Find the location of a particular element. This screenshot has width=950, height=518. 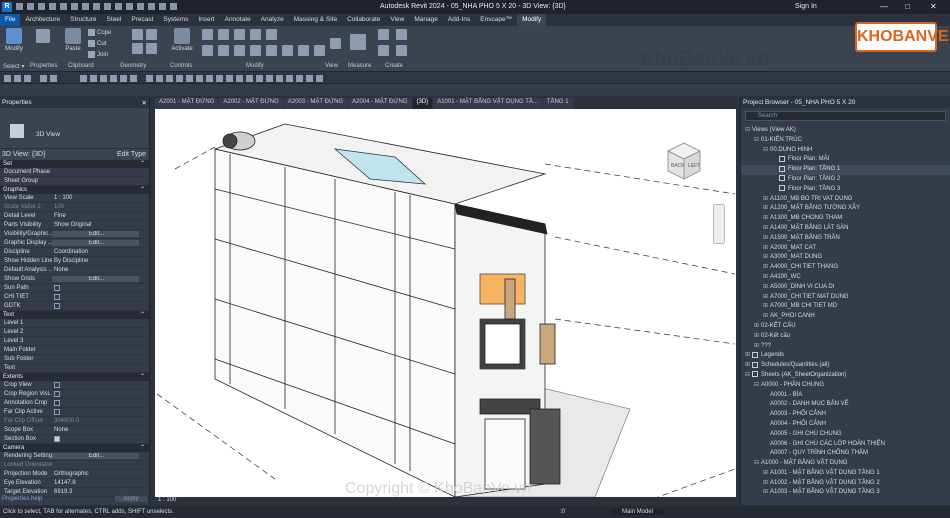

section-icon is located at coordinates (140, 6).